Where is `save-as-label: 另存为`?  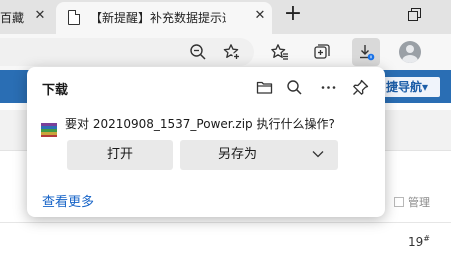
save-as-label: 另存为 is located at coordinates (238, 154).